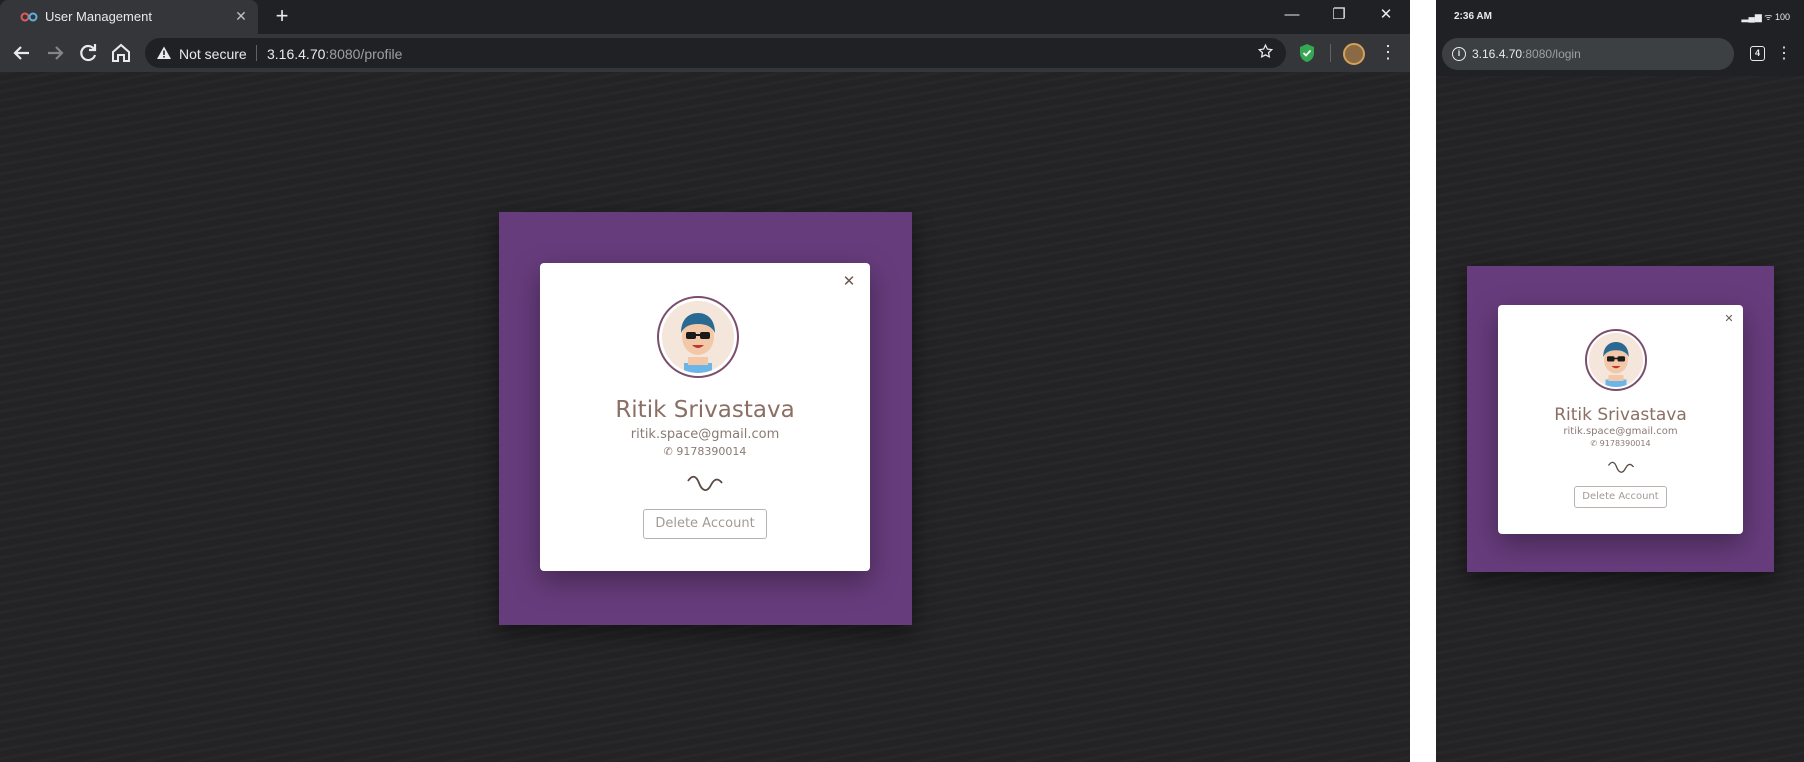  What do you see at coordinates (1292, 15) in the screenshot?
I see `minimize-button: —` at bounding box center [1292, 15].